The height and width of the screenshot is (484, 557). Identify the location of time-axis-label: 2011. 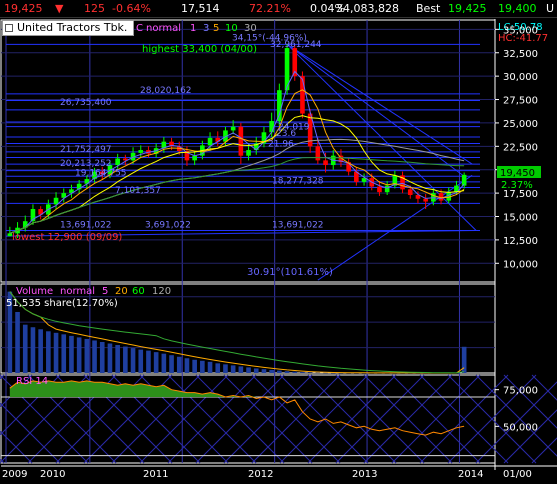
(155, 474).